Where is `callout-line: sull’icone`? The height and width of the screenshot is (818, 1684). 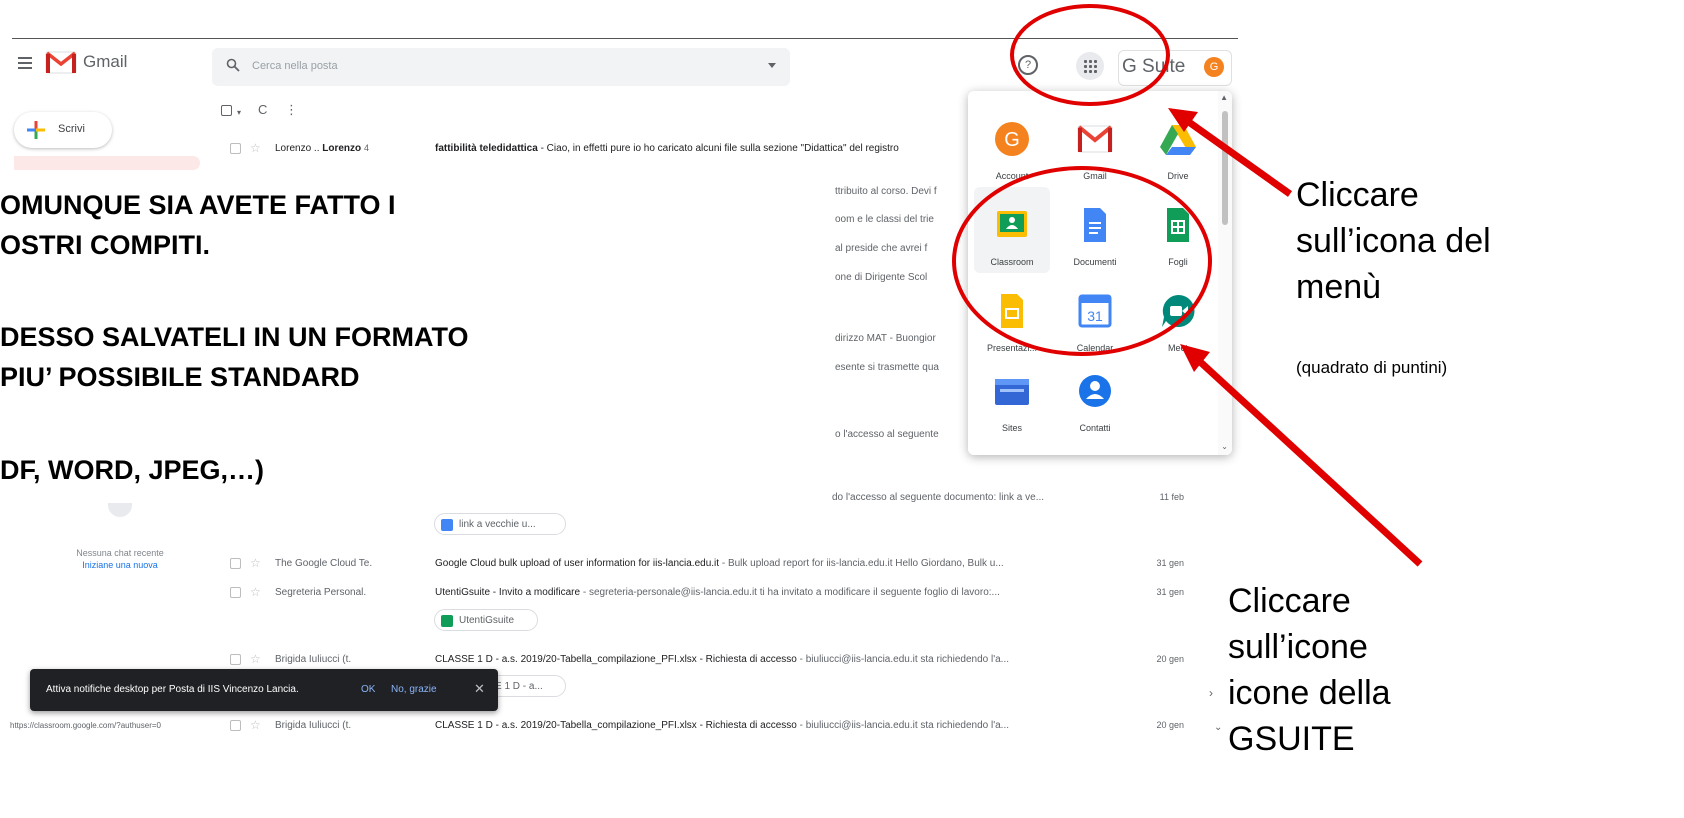
callout-line: sull’icone is located at coordinates (1298, 647).